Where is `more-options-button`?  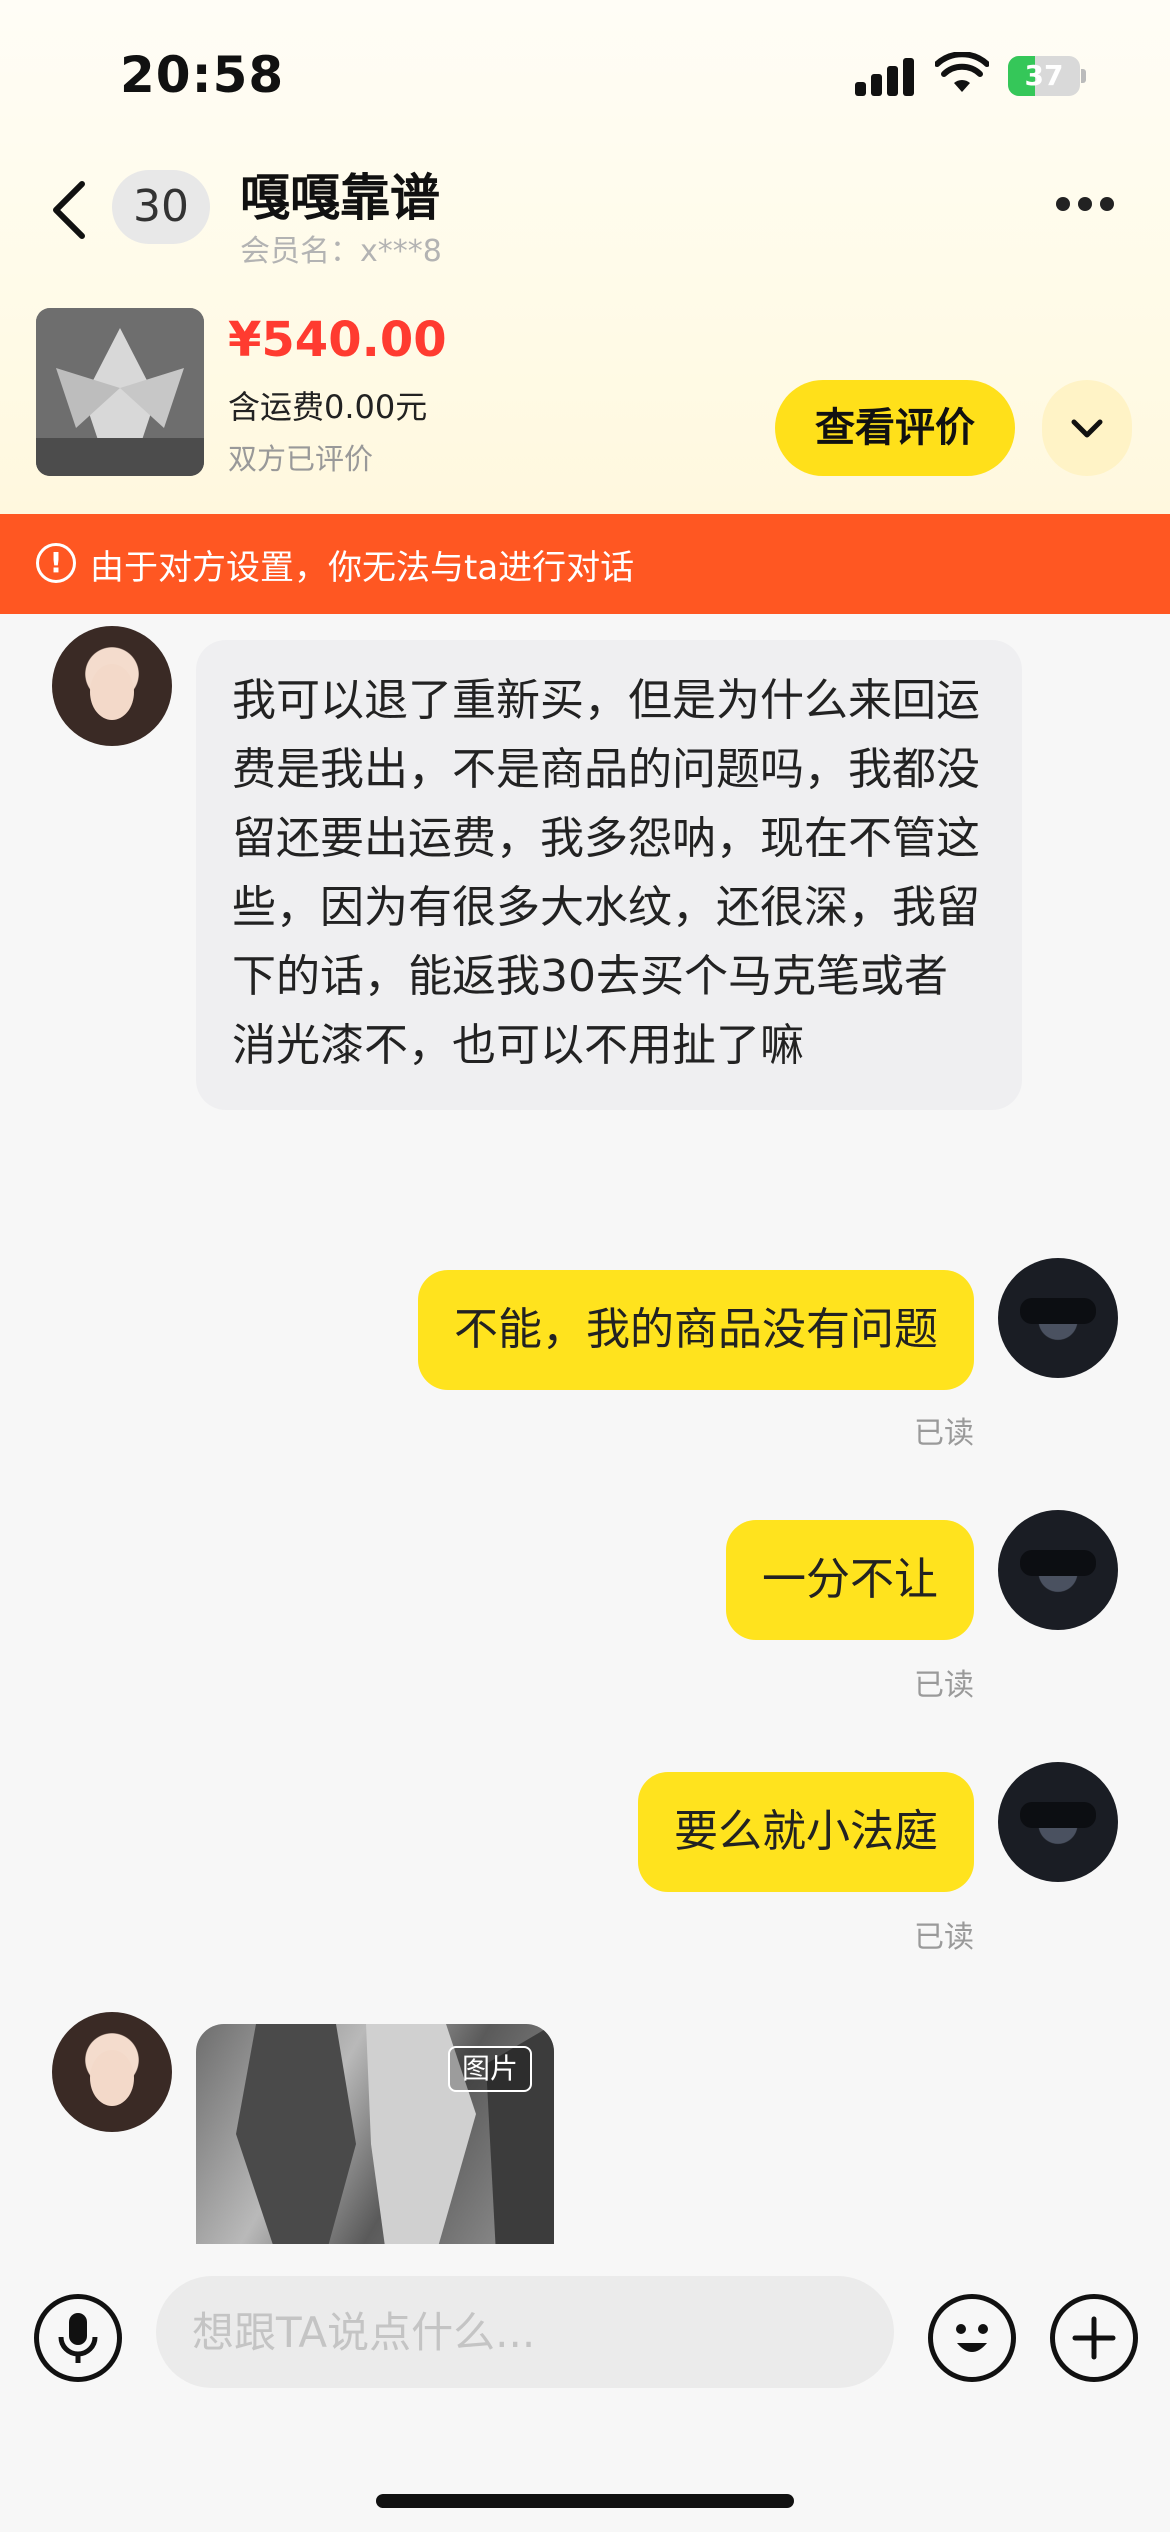
more-options-button is located at coordinates (1085, 205).